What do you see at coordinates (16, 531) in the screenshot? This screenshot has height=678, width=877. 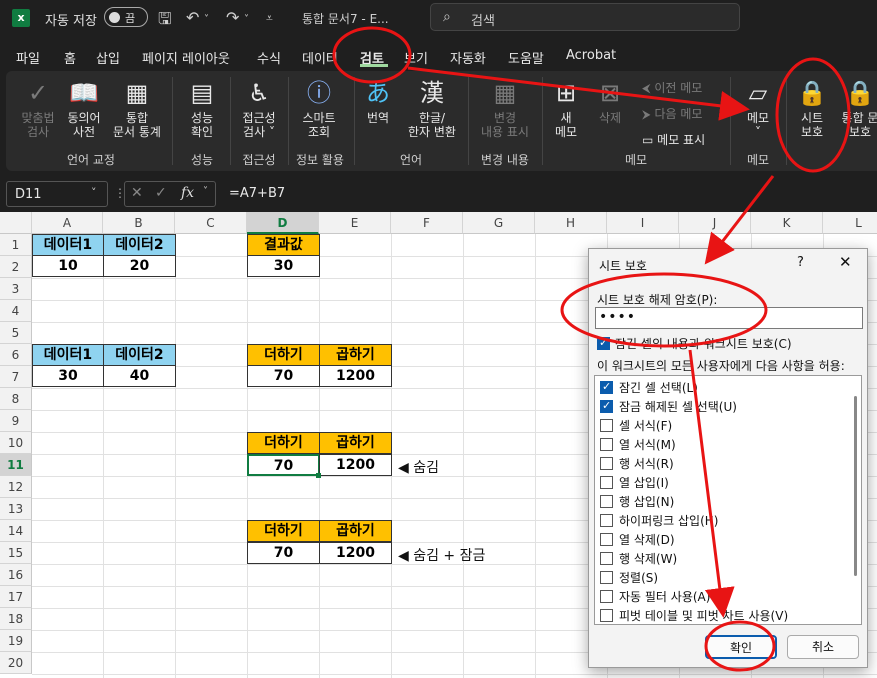 I see `row-header: 14` at bounding box center [16, 531].